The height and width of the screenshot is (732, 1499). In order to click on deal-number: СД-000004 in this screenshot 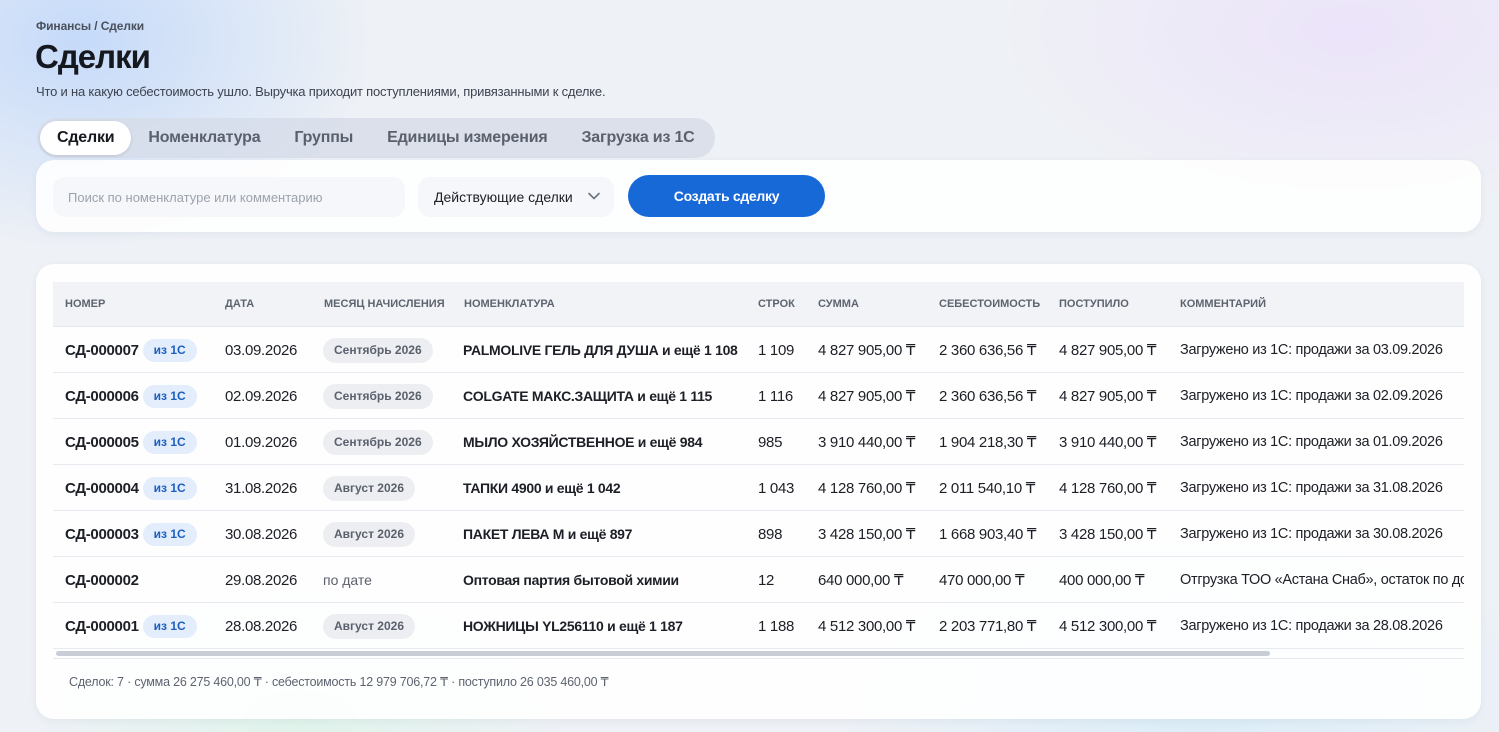, I will do `click(102, 488)`.